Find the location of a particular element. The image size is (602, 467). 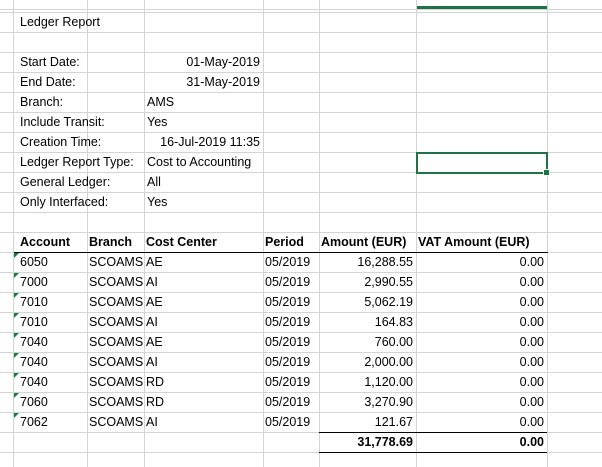

cell-amount: 1,120.00 is located at coordinates (388, 382).